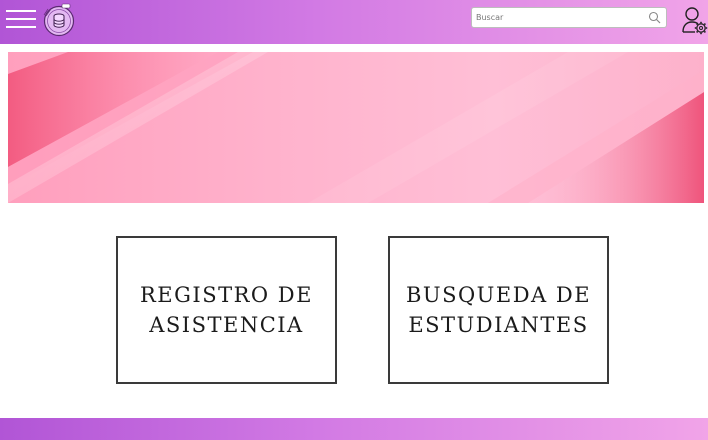 This screenshot has width=708, height=440. I want to click on search-box, so click(569, 17).